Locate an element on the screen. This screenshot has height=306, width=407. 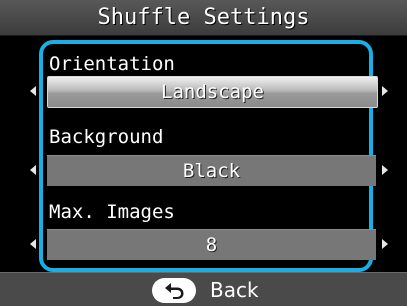
max-images-left-arrow-icon is located at coordinates (33, 244).